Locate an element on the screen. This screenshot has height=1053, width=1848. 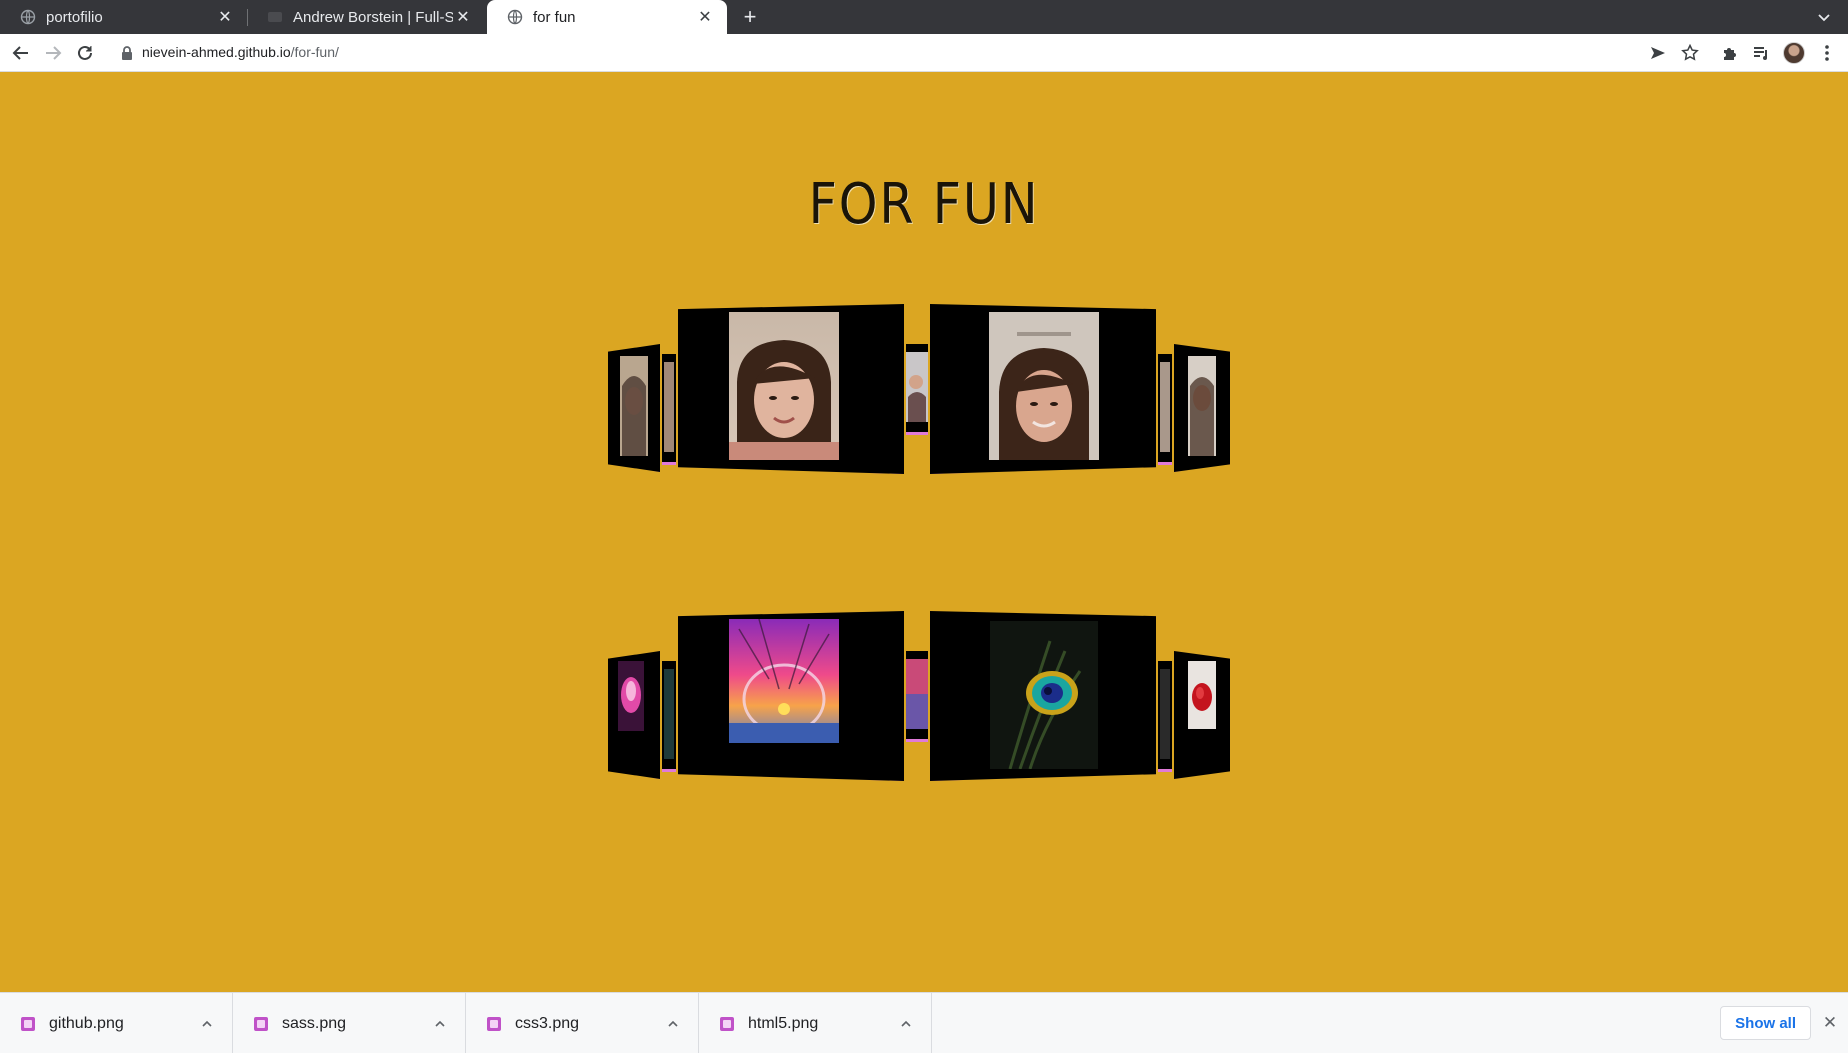
tab-for-fun: for fun ✕ is located at coordinates (607, 17).